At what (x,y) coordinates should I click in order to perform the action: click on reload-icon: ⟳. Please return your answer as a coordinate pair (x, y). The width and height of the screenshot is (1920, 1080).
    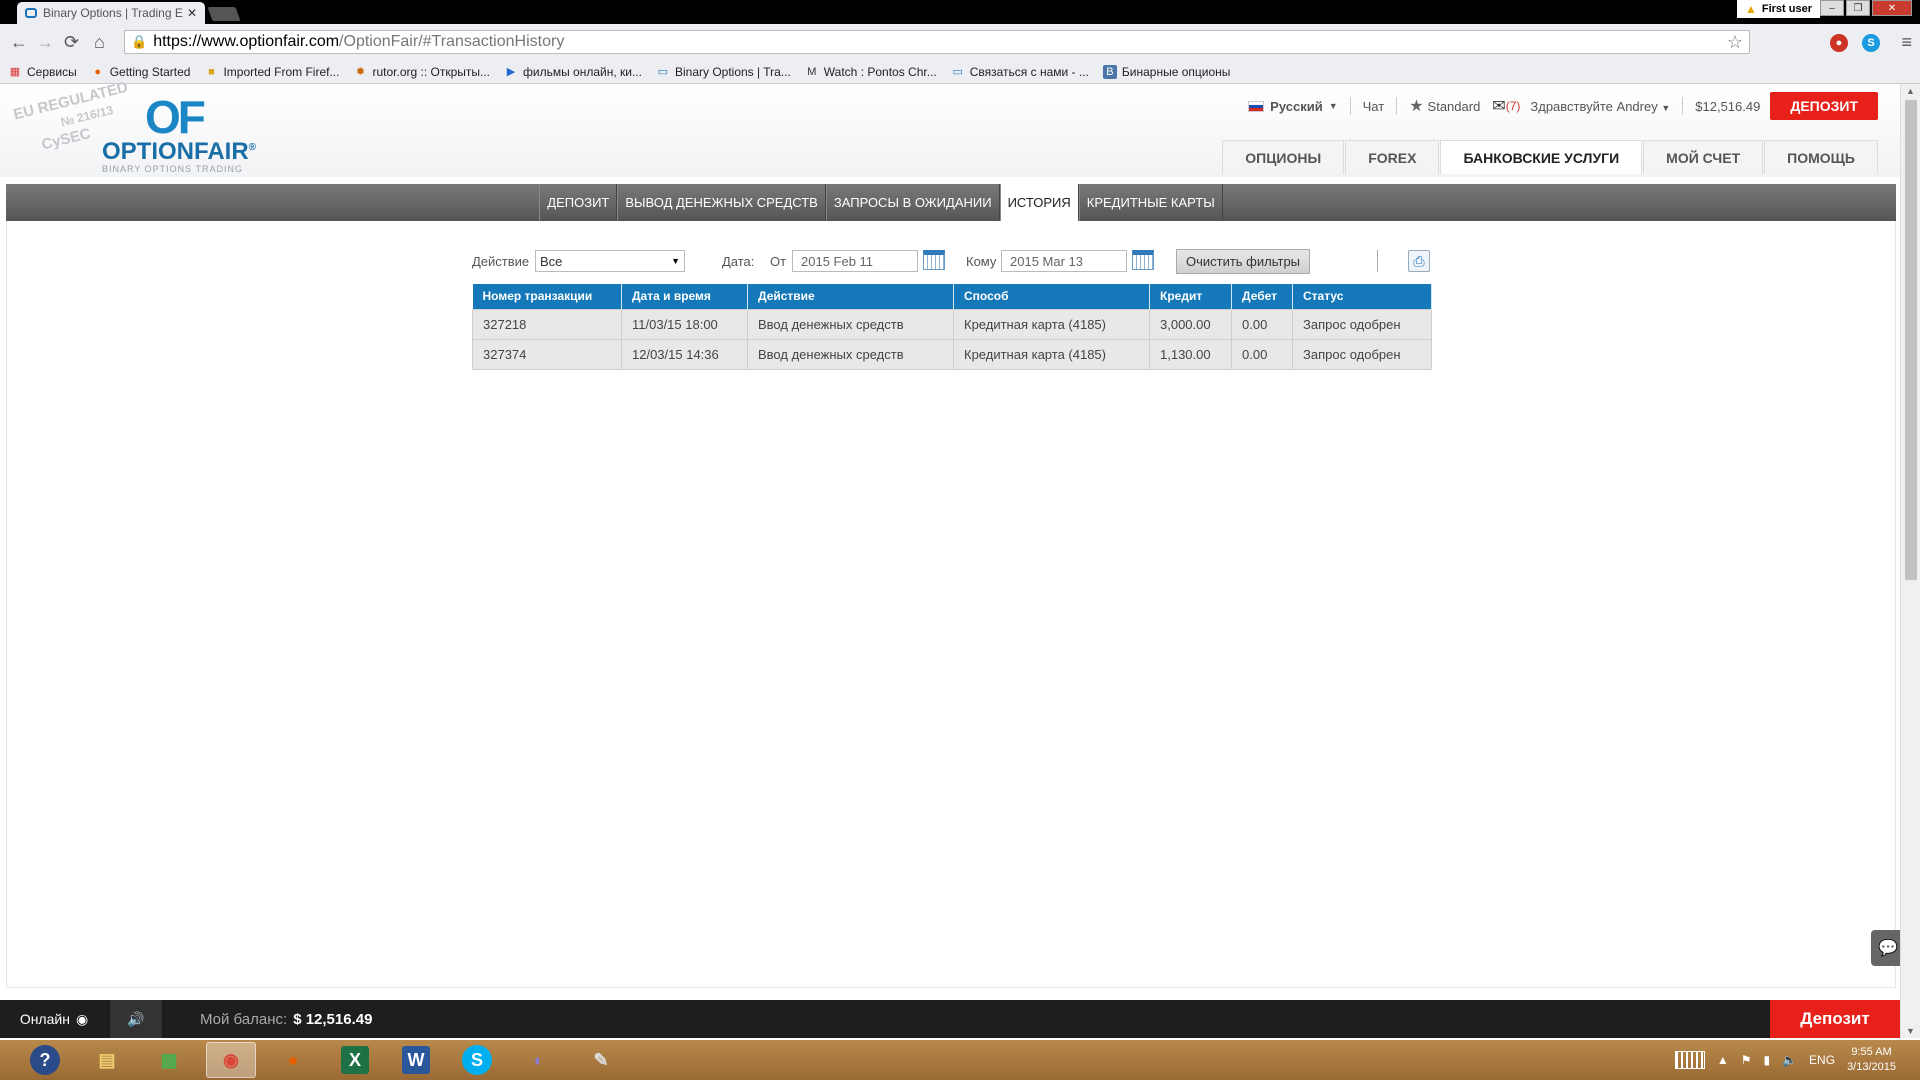
    Looking at the image, I should click on (71, 42).